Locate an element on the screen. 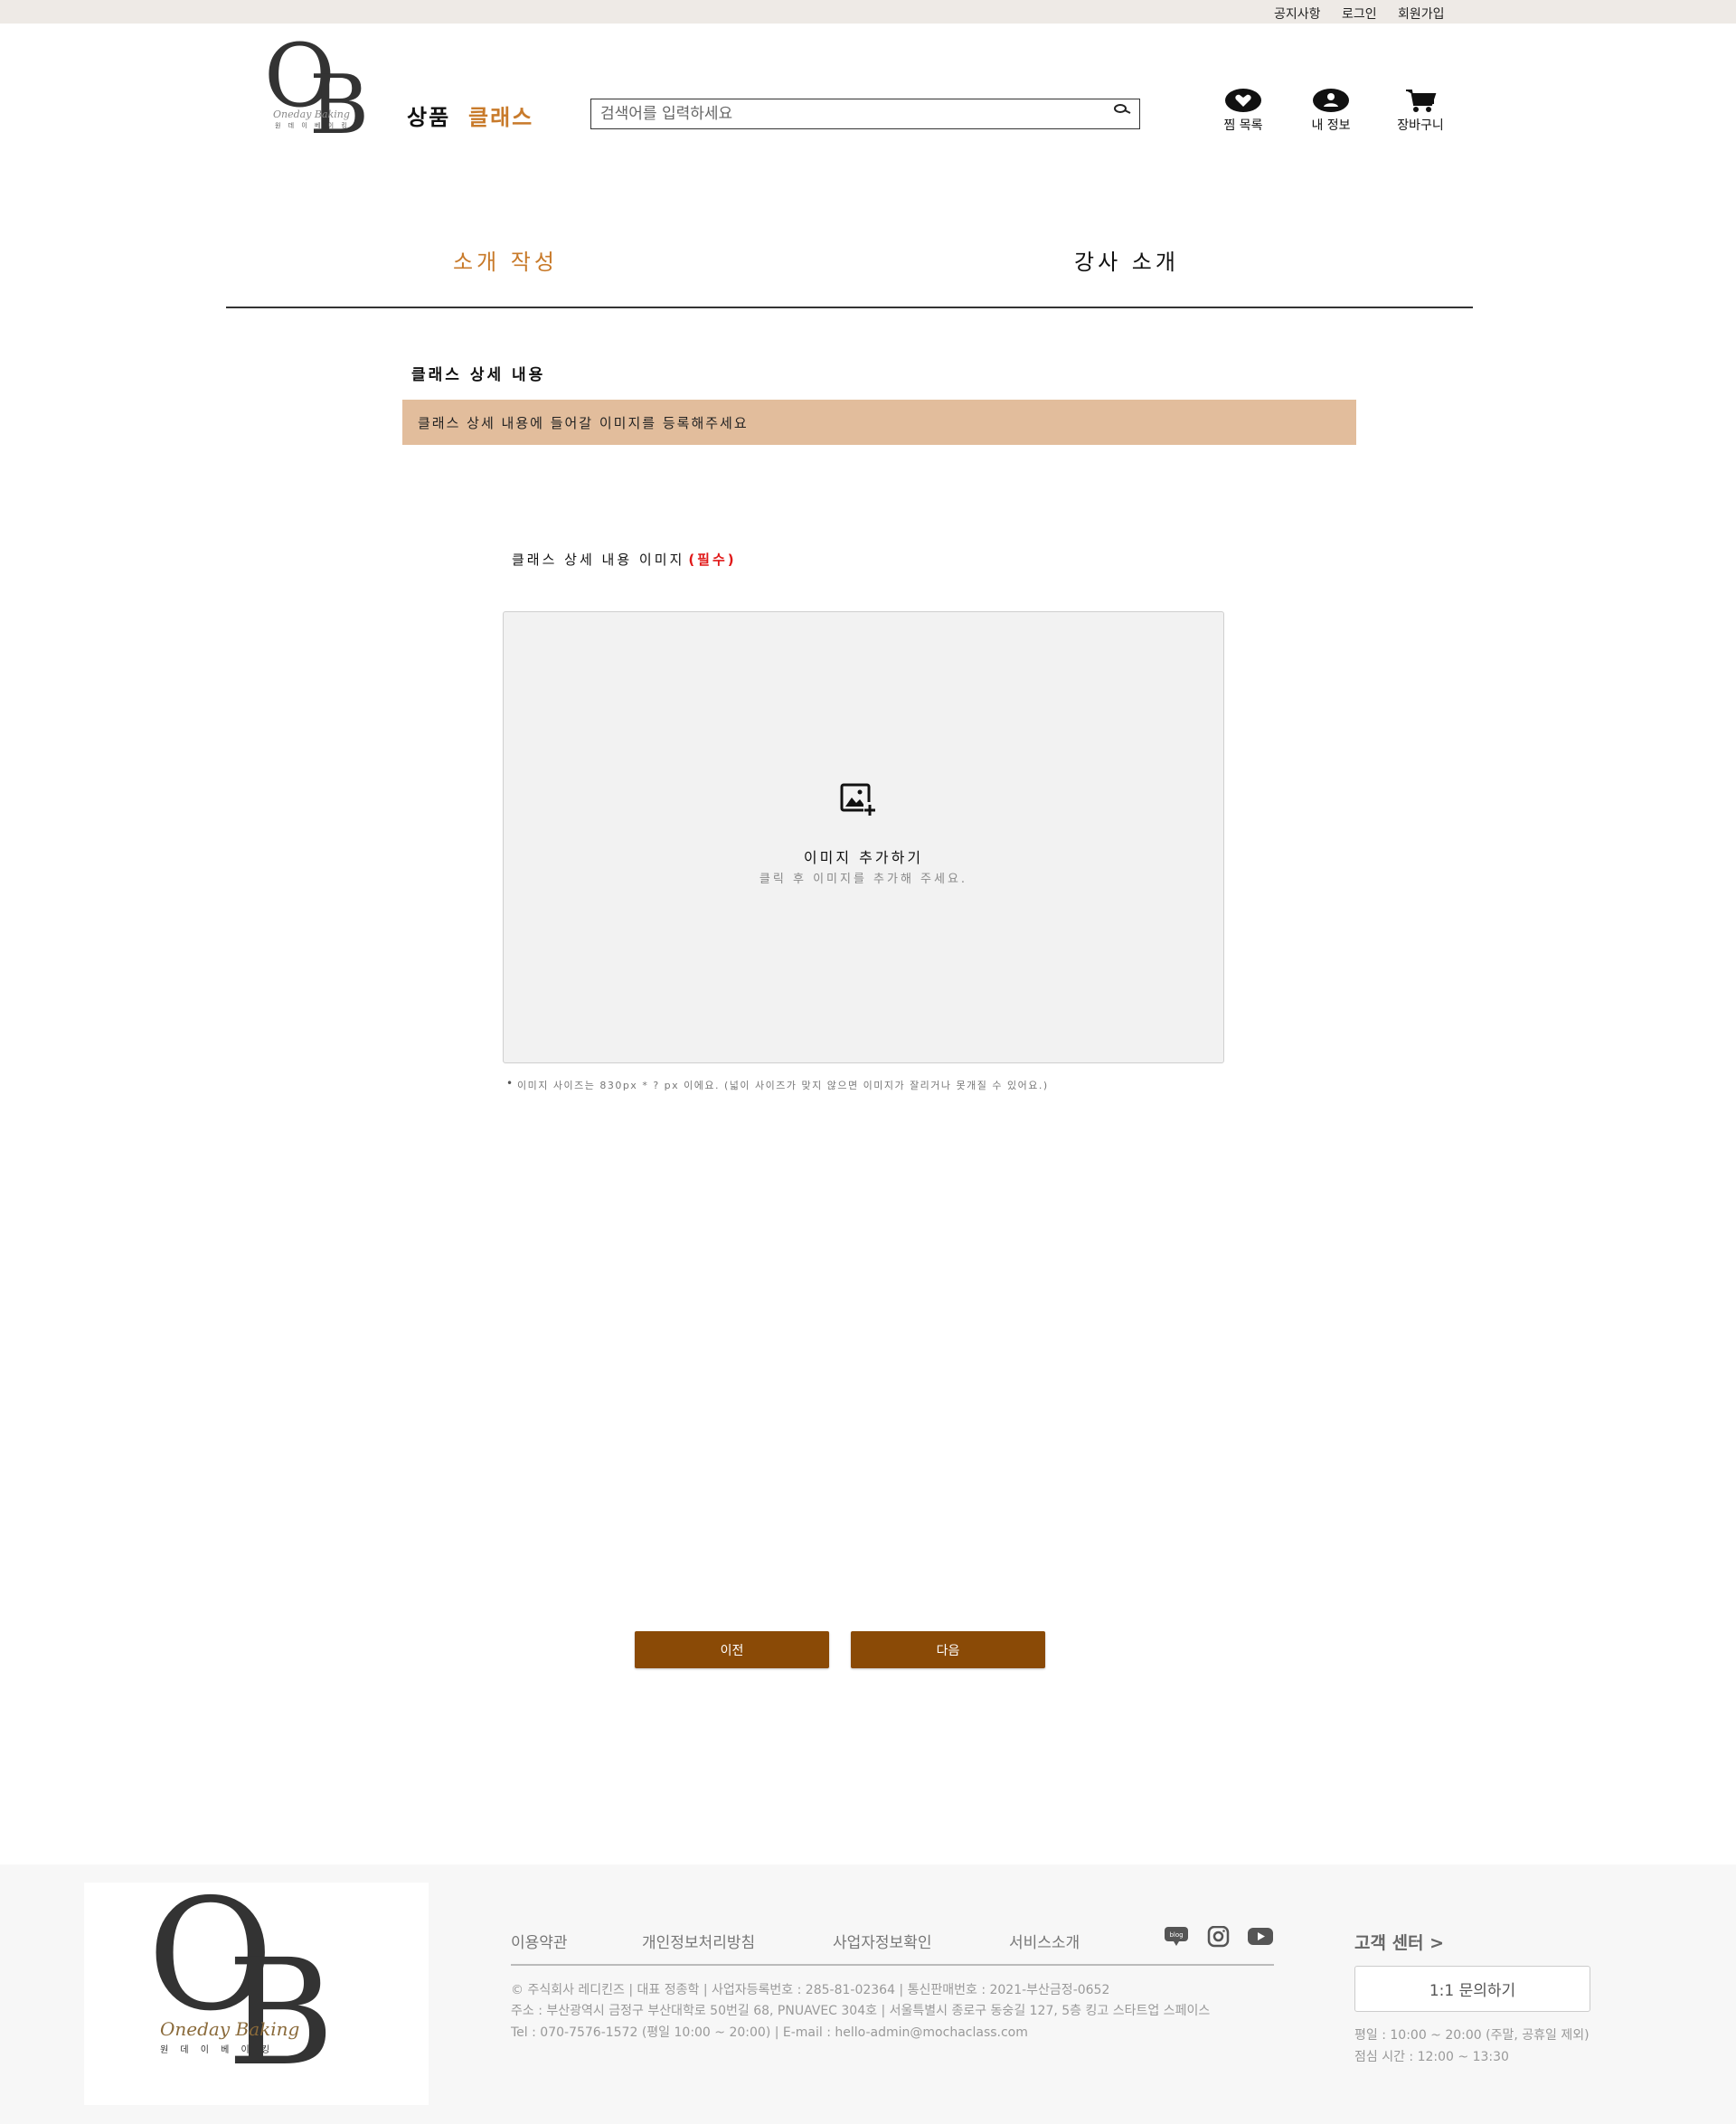 Image resolution: width=1736 pixels, height=2124 pixels. info-banner-text: 클래스 상세 내용에 들어갈 이미지를 등록해주세요 is located at coordinates (584, 423).